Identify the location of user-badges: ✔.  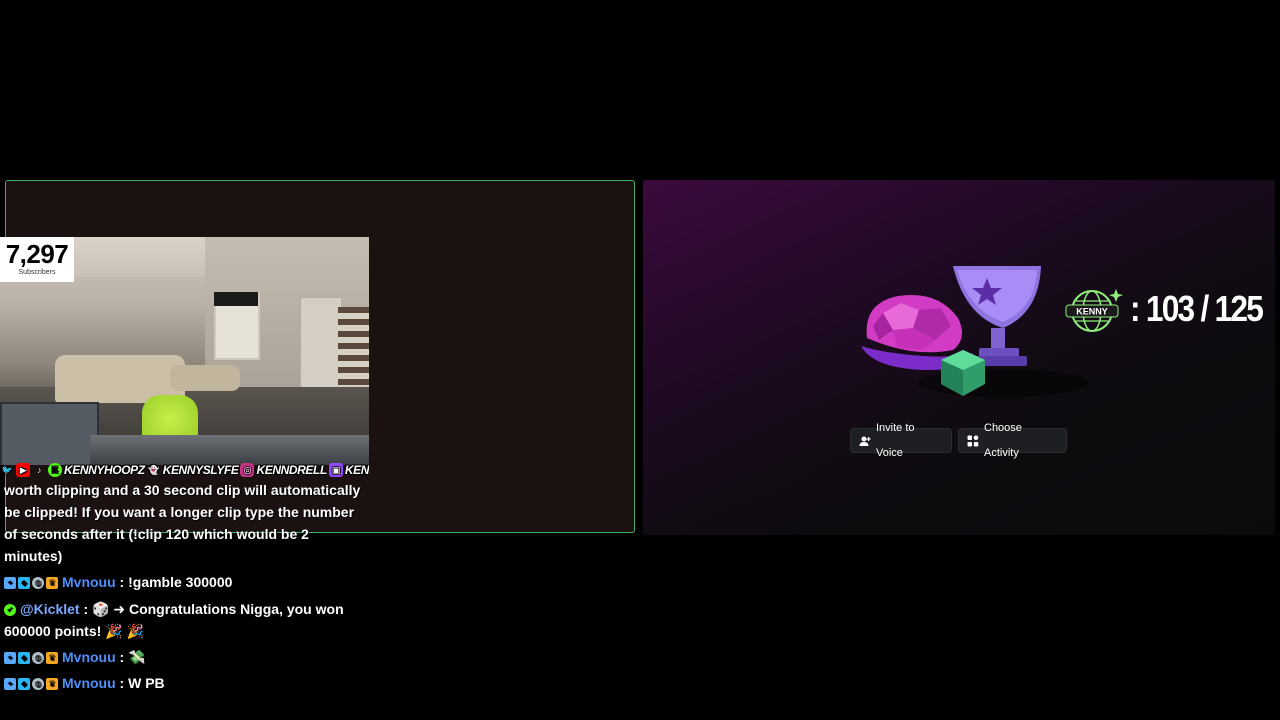
(10, 610).